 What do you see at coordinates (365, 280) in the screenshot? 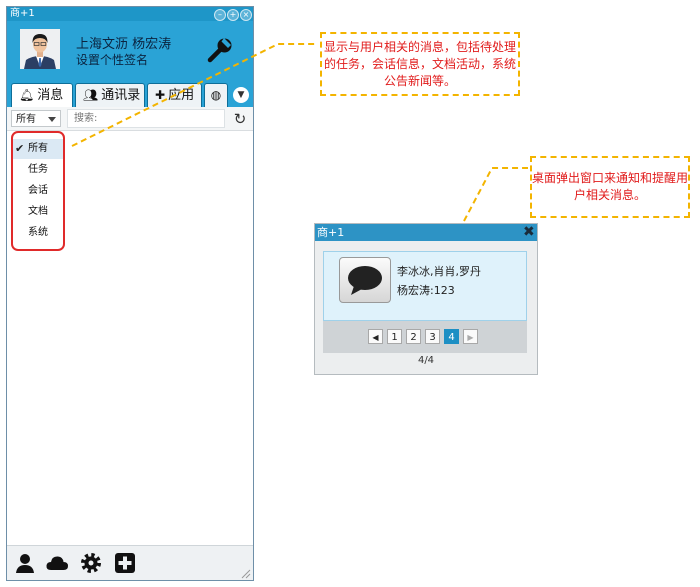
I see `chat-bubble-icon` at bounding box center [365, 280].